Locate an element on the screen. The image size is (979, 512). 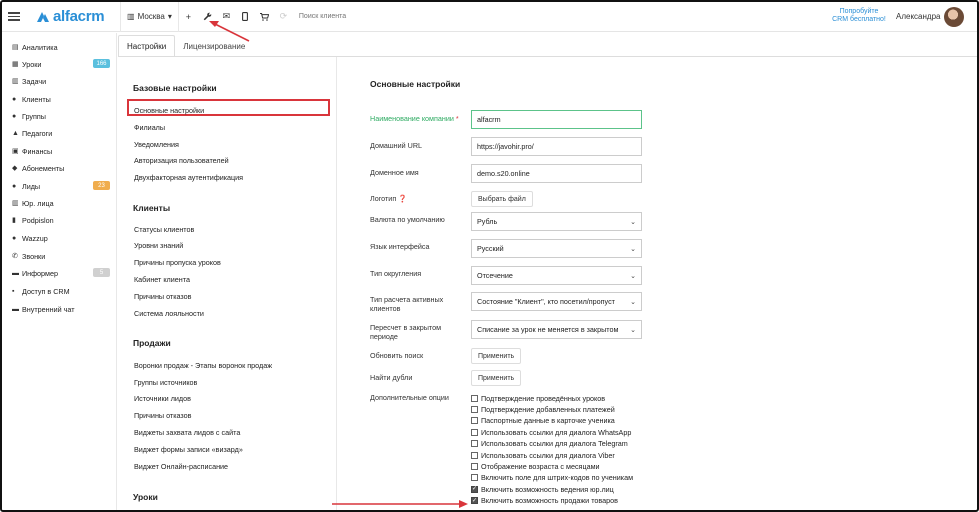
arrow-to-goods-option is located at coordinates (400, 504).